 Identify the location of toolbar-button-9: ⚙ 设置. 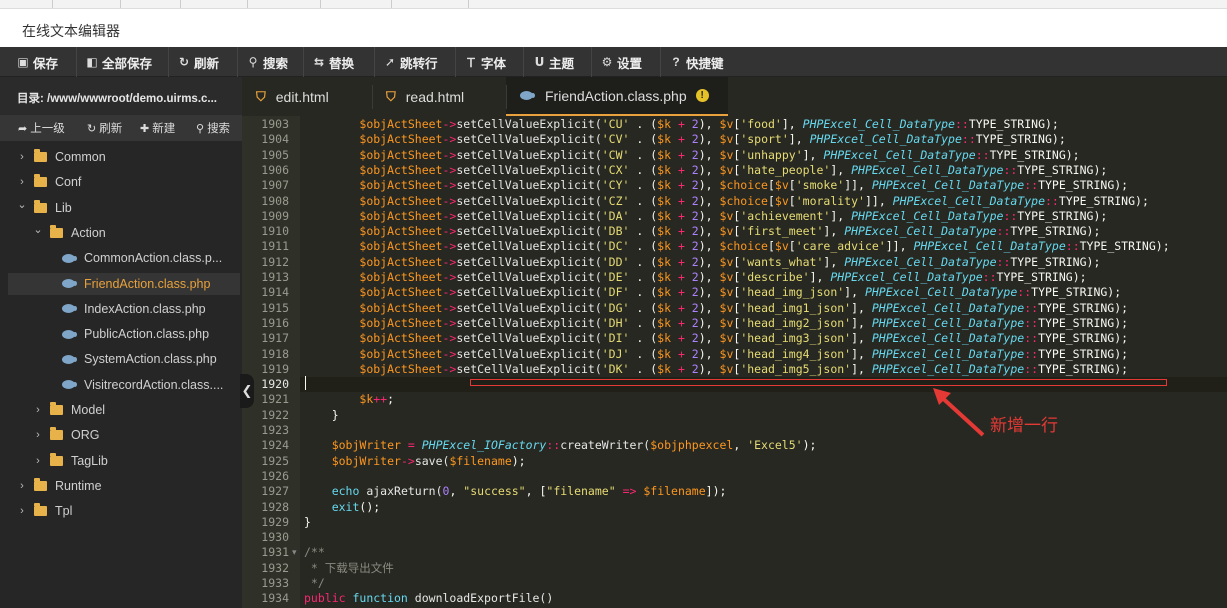
(621, 62).